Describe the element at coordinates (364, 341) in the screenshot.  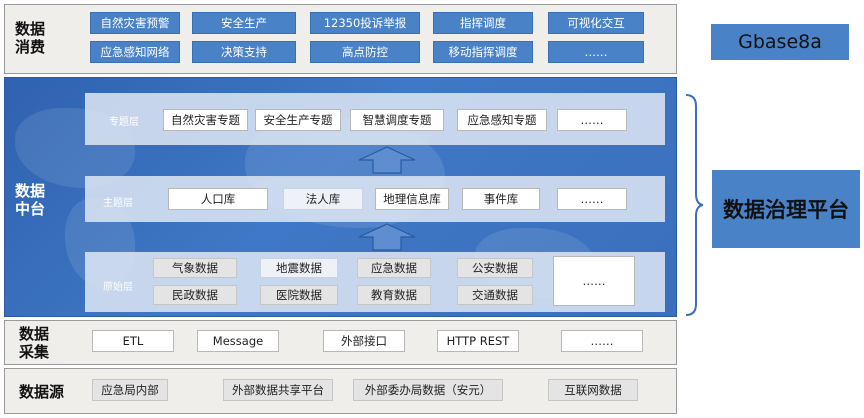
I see `collect-item: 外部接口` at that location.